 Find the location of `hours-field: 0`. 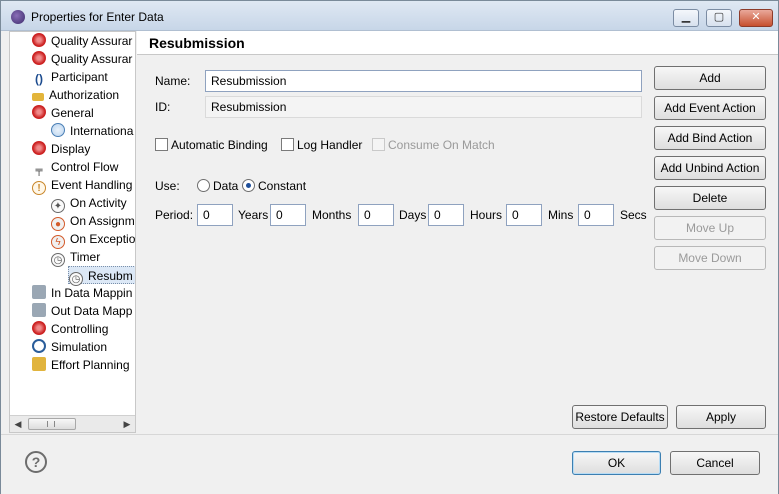

hours-field: 0 is located at coordinates (446, 215).